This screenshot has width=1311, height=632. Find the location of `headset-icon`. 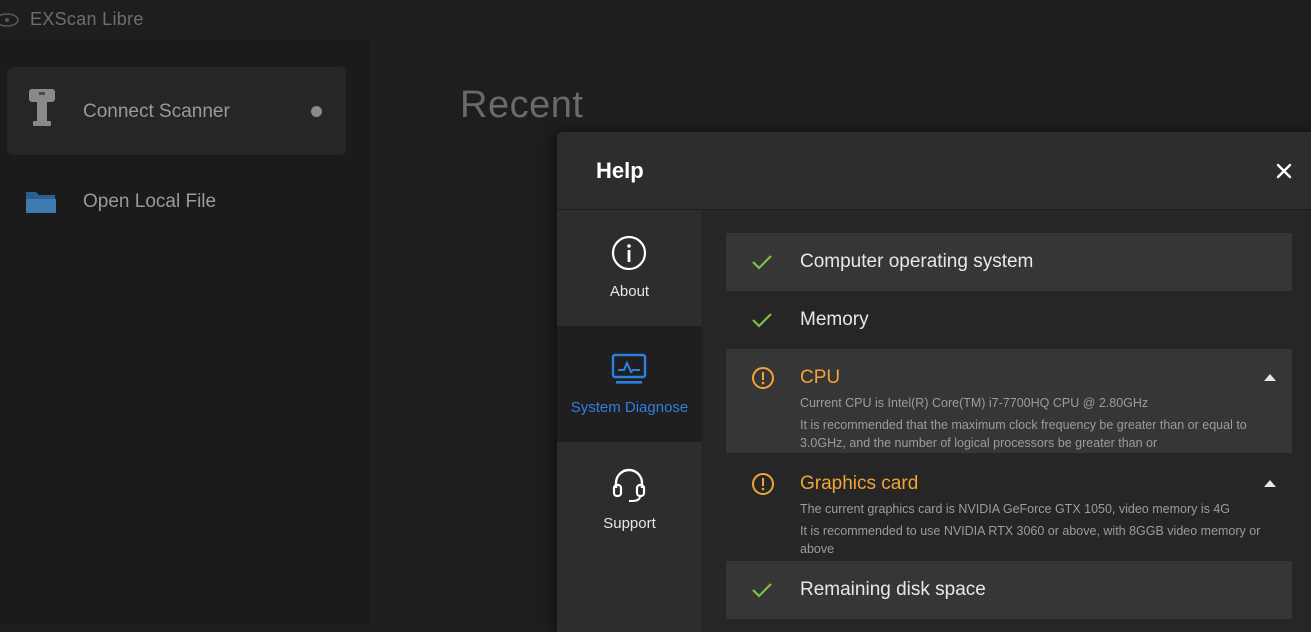

headset-icon is located at coordinates (629, 485).